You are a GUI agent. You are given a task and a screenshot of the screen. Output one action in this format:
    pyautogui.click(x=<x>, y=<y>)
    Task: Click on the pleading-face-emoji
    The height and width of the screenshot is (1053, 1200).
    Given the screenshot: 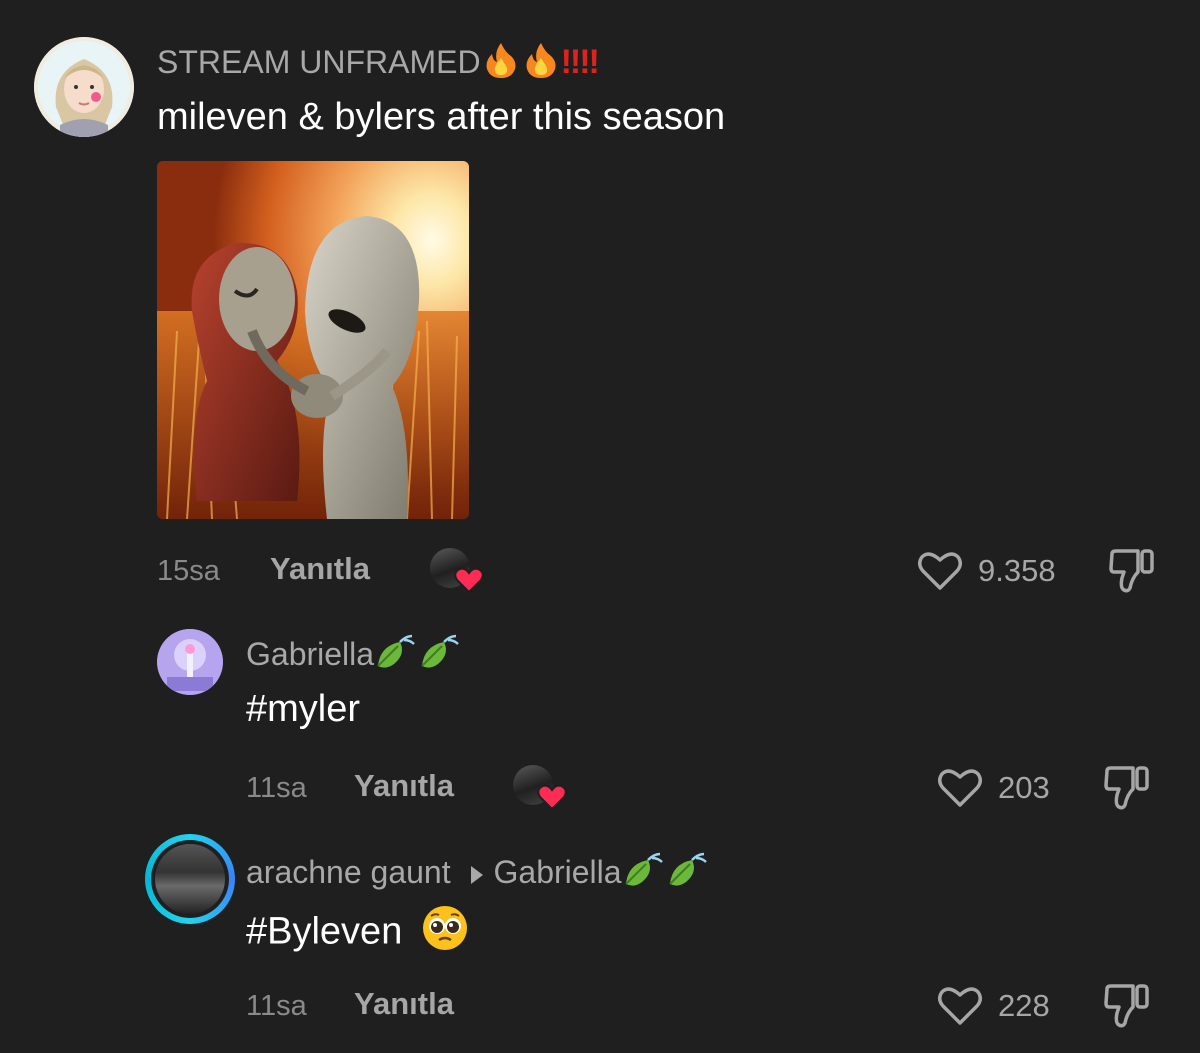 What is the action you would take?
    pyautogui.click(x=445, y=933)
    